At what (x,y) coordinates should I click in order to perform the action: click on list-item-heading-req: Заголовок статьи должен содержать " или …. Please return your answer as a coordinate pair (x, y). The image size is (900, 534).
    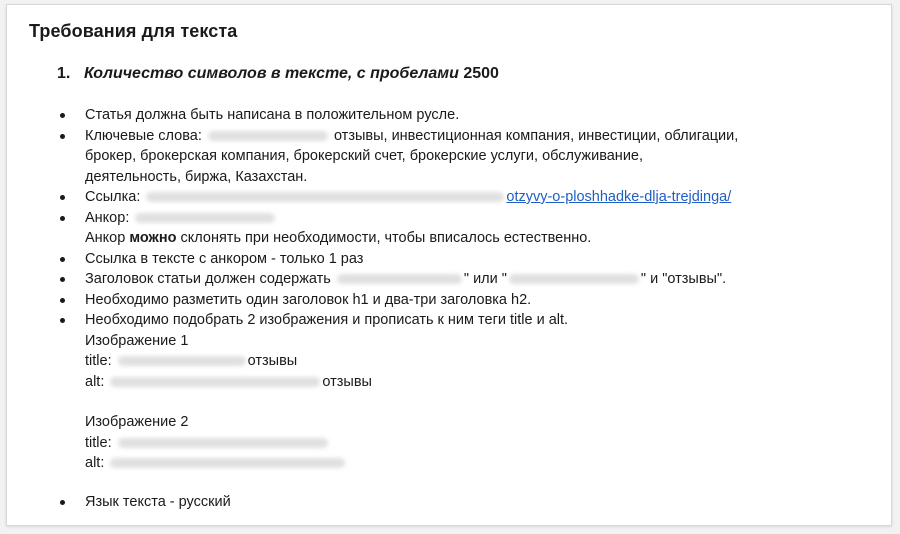
    Looking at the image, I should click on (437, 279).